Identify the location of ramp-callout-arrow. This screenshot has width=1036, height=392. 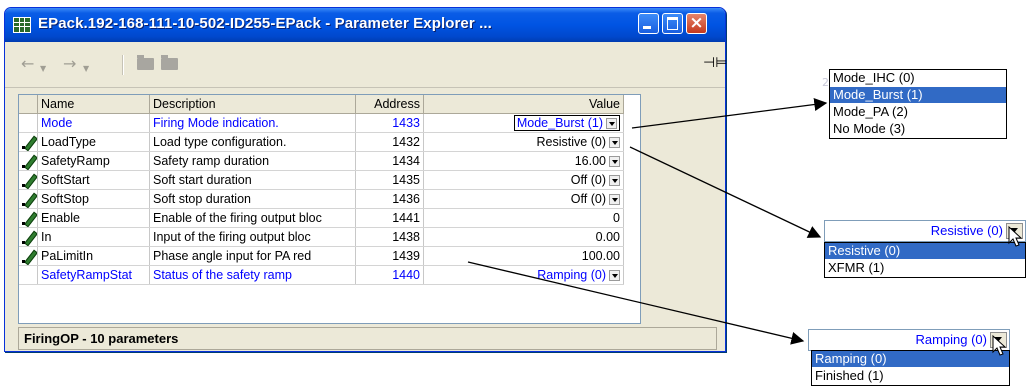
(636, 303).